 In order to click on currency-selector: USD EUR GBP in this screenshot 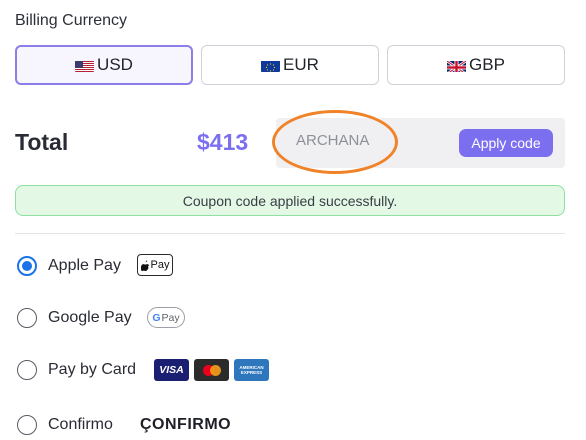, I will do `click(290, 65)`.